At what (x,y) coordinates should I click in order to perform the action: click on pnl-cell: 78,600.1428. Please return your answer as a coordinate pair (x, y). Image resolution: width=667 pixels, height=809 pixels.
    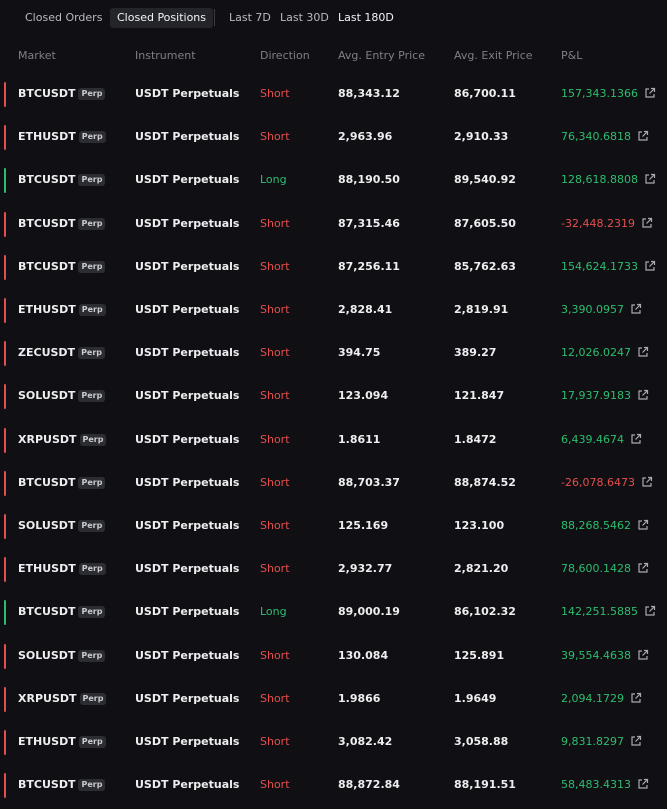
    Looking at the image, I should click on (605, 569).